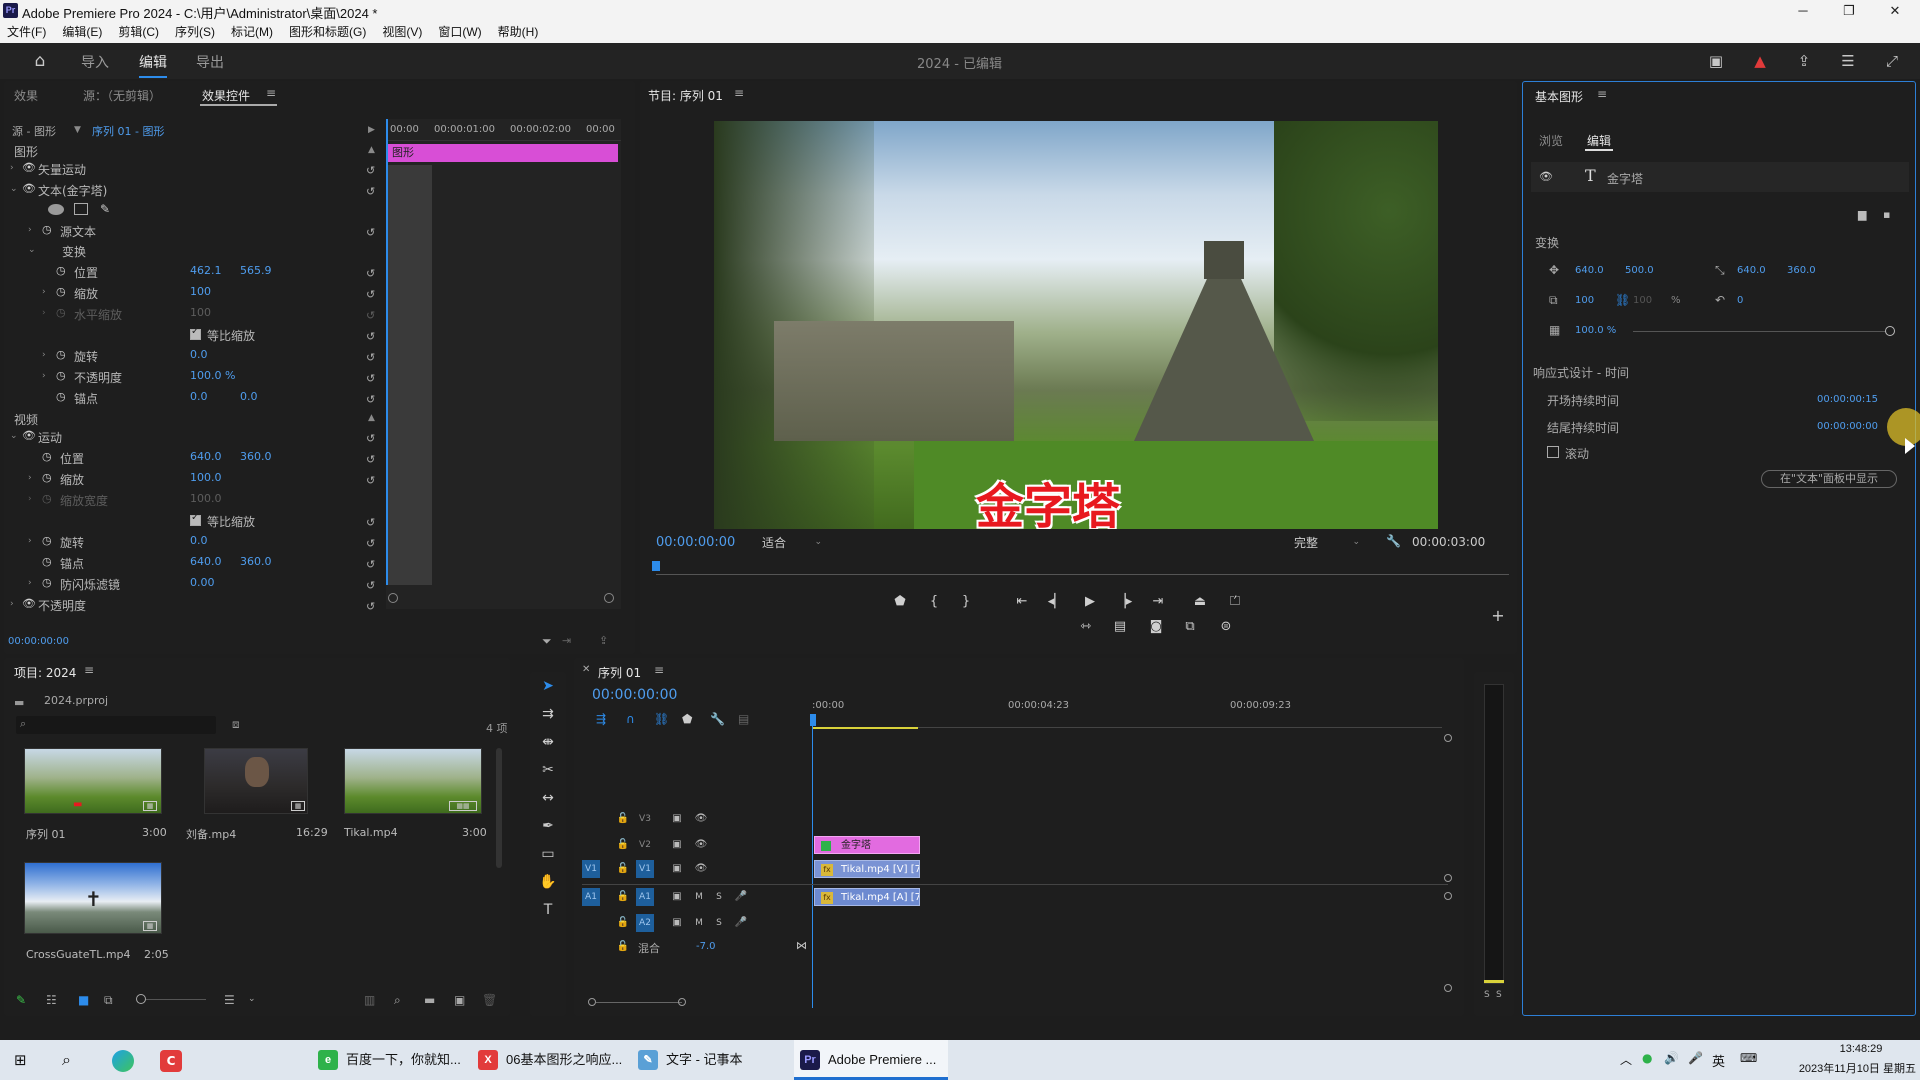  I want to click on program-timecode: 00:00:00:00, so click(695, 542).